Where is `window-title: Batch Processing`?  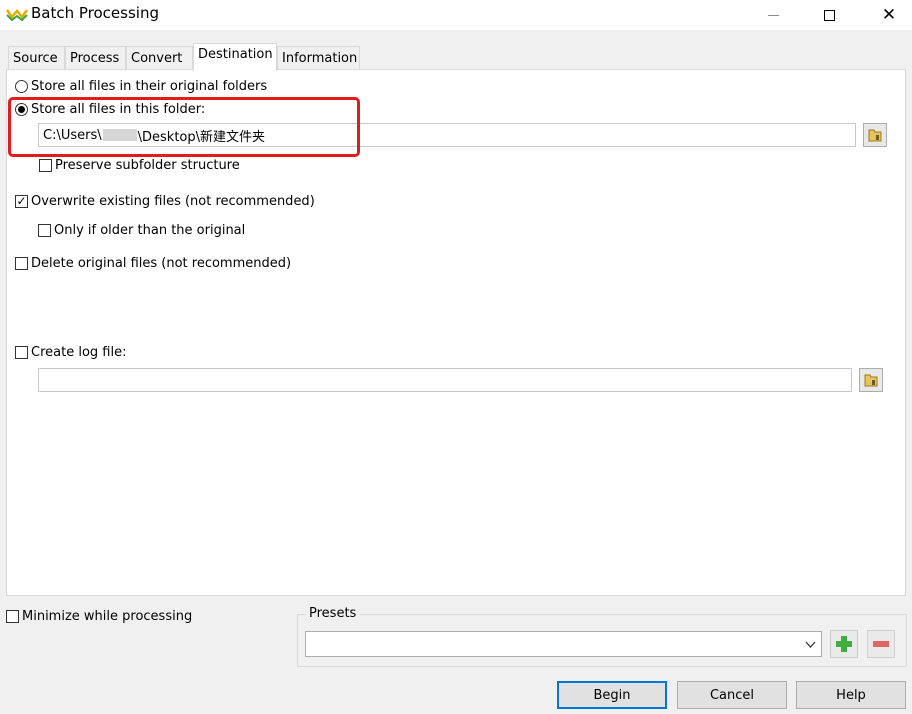
window-title: Batch Processing is located at coordinates (95, 13).